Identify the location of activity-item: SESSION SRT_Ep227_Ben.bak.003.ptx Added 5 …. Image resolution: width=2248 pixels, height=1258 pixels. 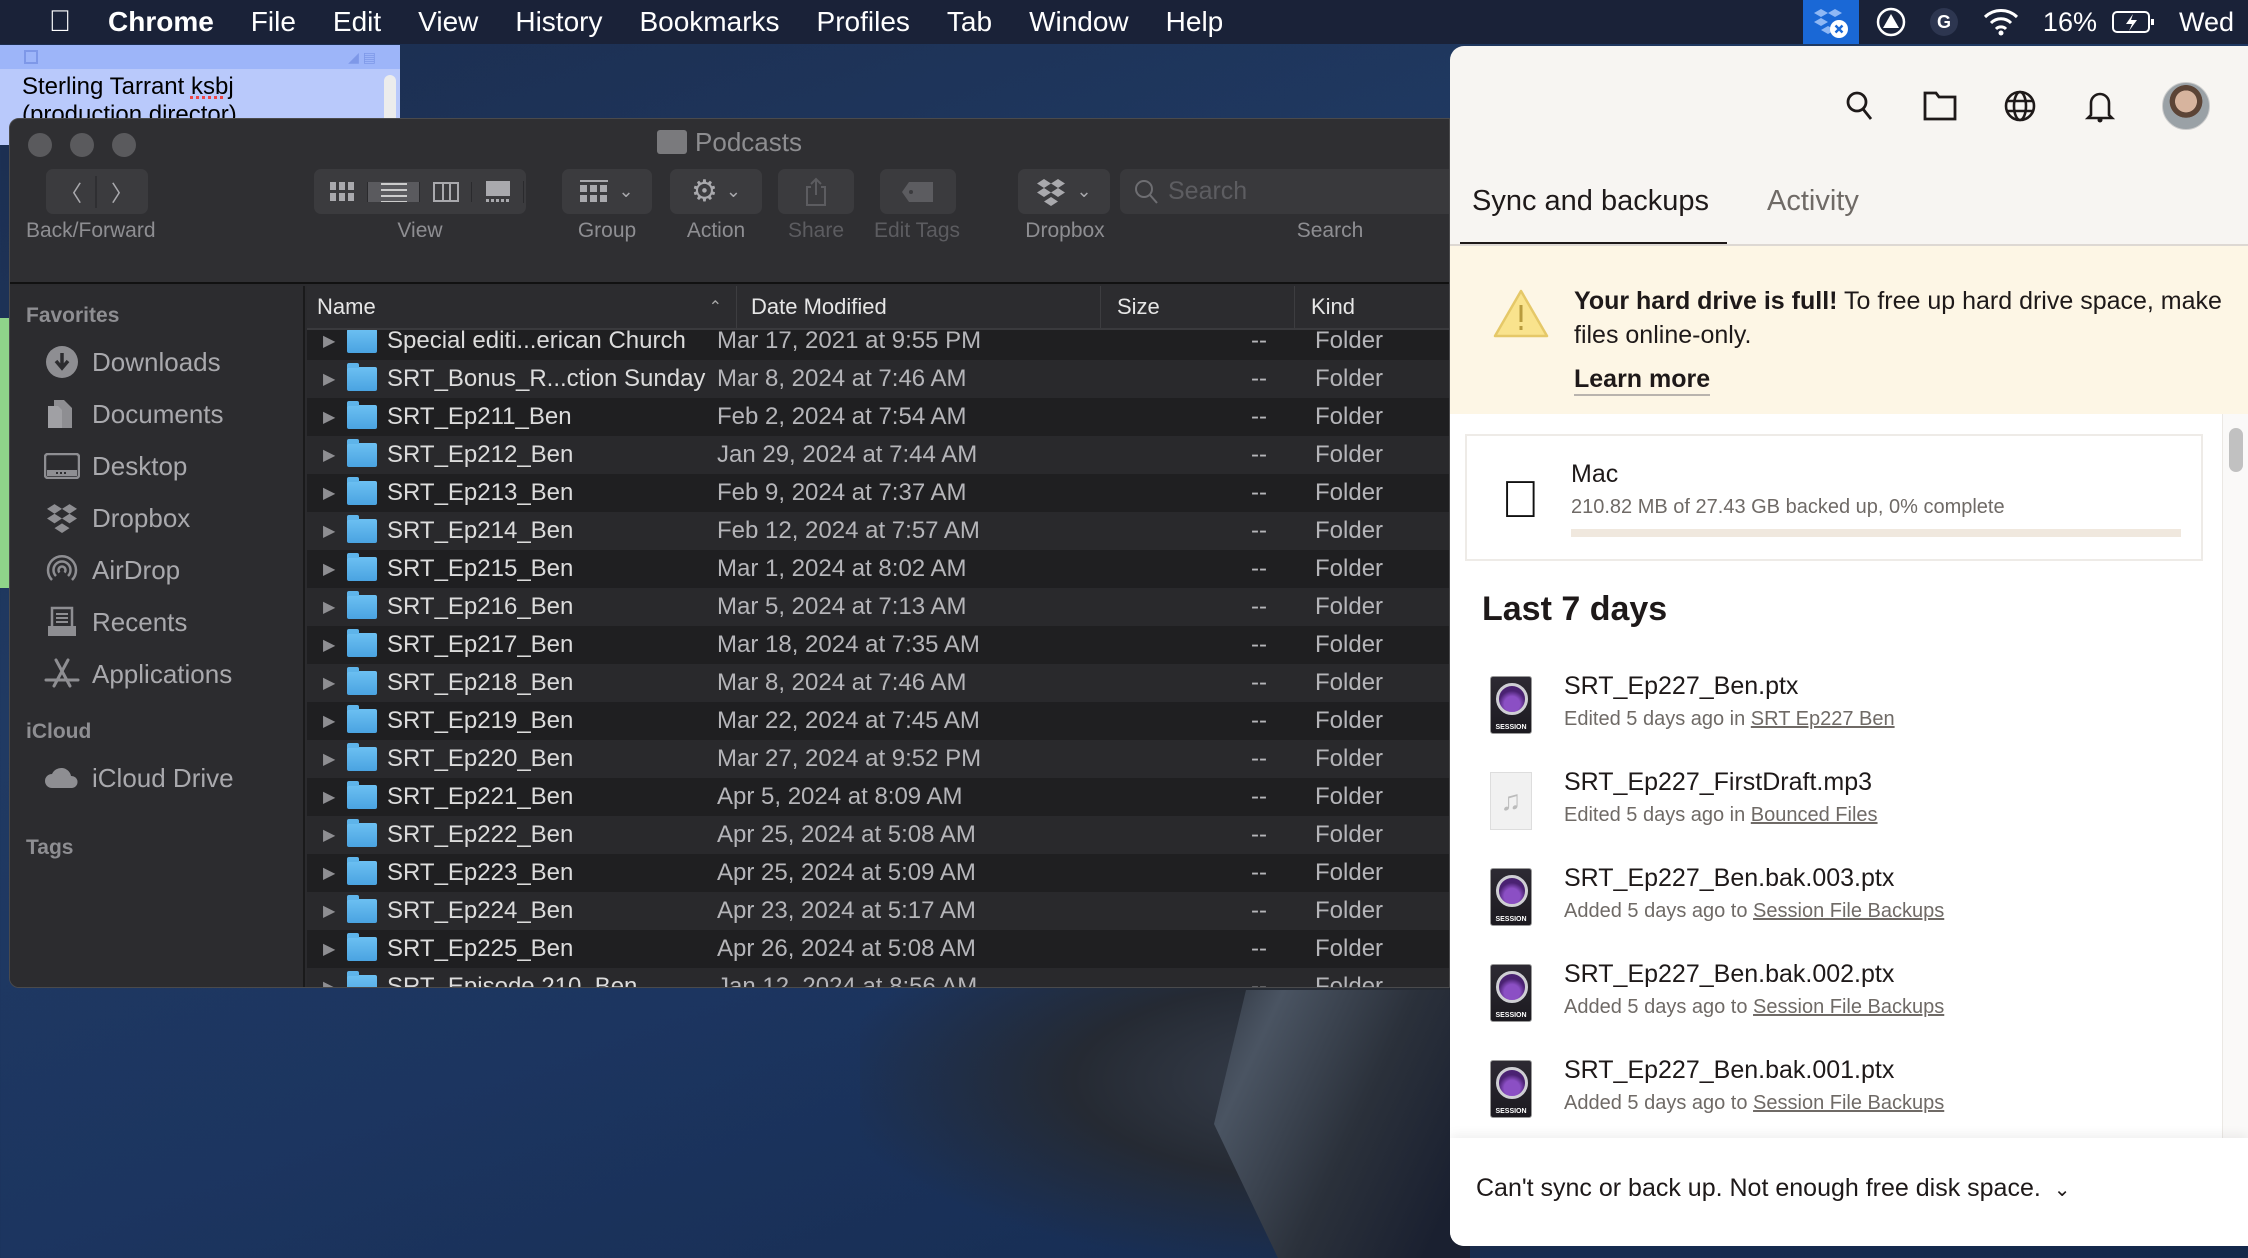
(1820, 900).